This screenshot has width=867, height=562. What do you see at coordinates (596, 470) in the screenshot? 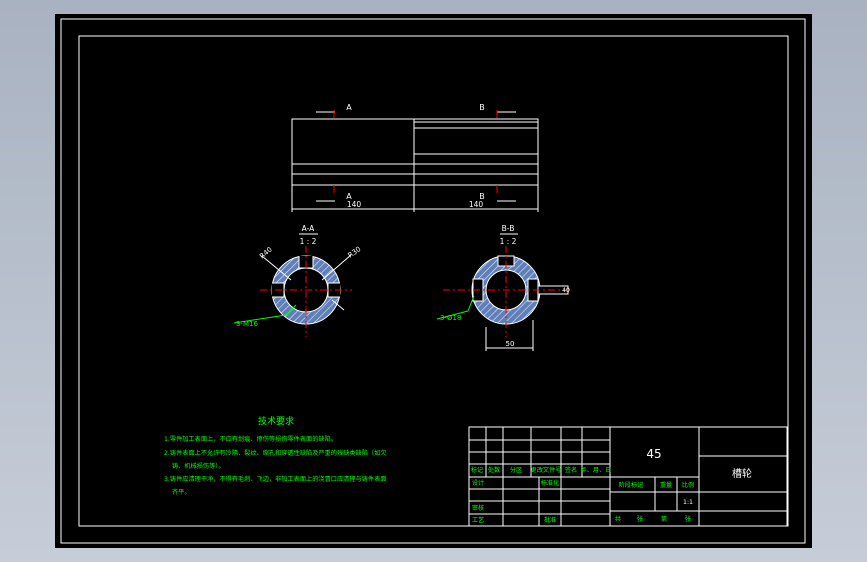
I see `title-block-label: 年、月、日` at bounding box center [596, 470].